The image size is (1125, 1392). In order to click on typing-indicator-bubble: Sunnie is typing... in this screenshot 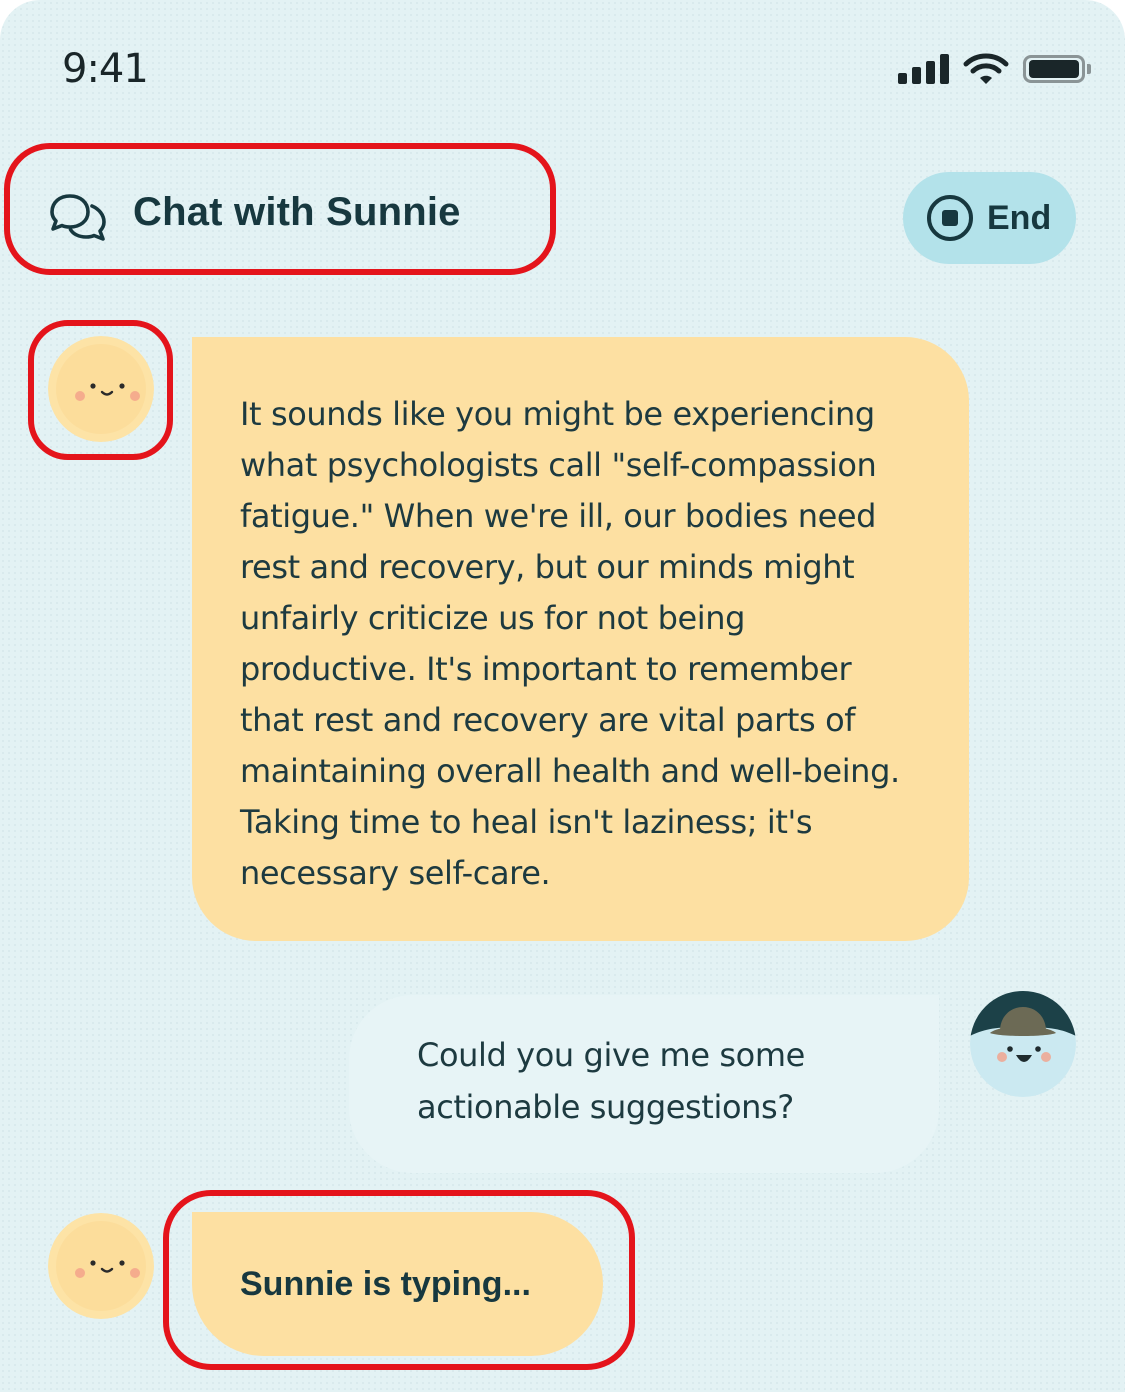, I will do `click(397, 1284)`.